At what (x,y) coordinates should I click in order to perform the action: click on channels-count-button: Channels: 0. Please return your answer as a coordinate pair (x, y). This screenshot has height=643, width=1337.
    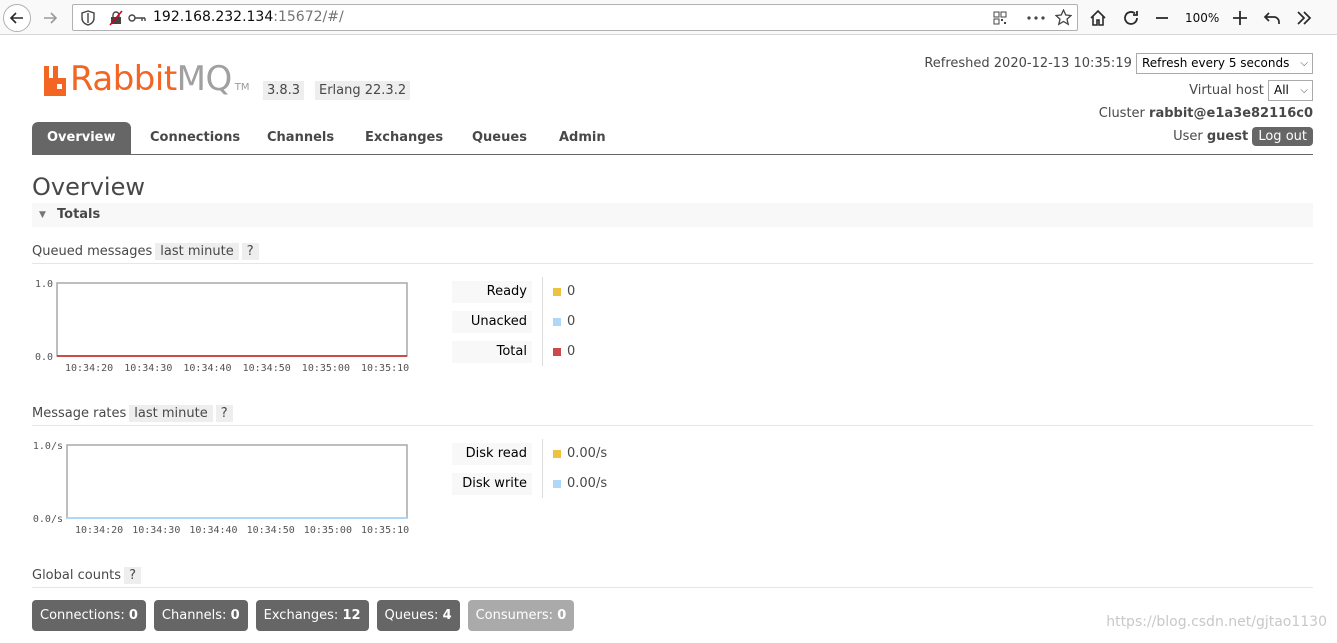
    Looking at the image, I should click on (200, 615).